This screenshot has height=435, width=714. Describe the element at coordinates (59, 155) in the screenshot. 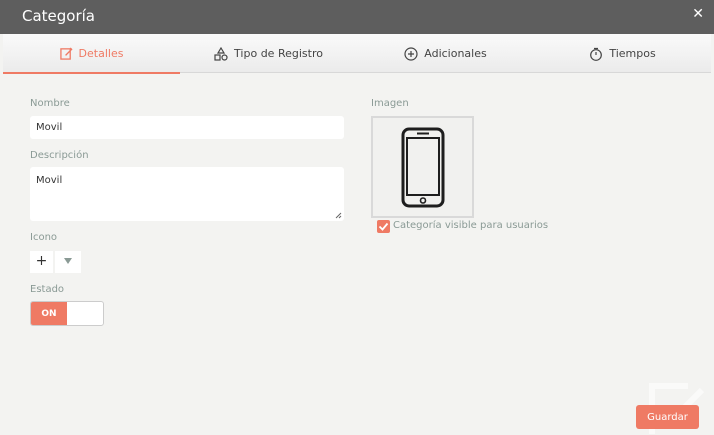

I see `description-label: Descripción` at that location.